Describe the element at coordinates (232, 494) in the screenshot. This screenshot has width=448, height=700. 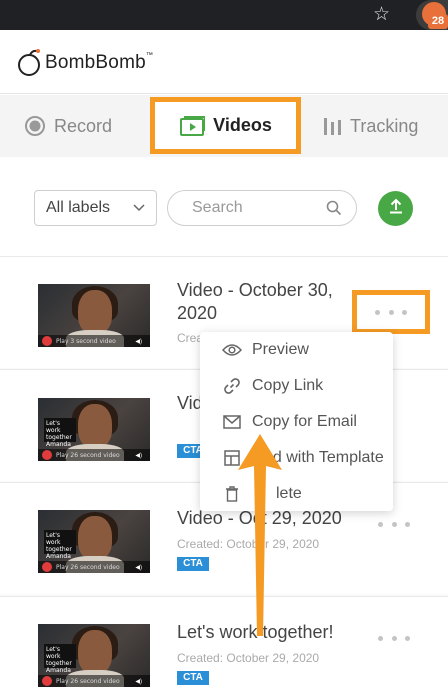
I see `trash-icon` at that location.